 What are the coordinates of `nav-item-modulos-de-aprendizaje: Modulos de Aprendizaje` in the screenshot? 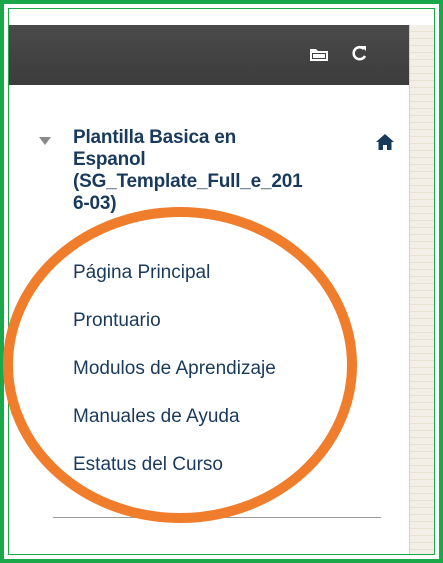 It's located at (174, 369).